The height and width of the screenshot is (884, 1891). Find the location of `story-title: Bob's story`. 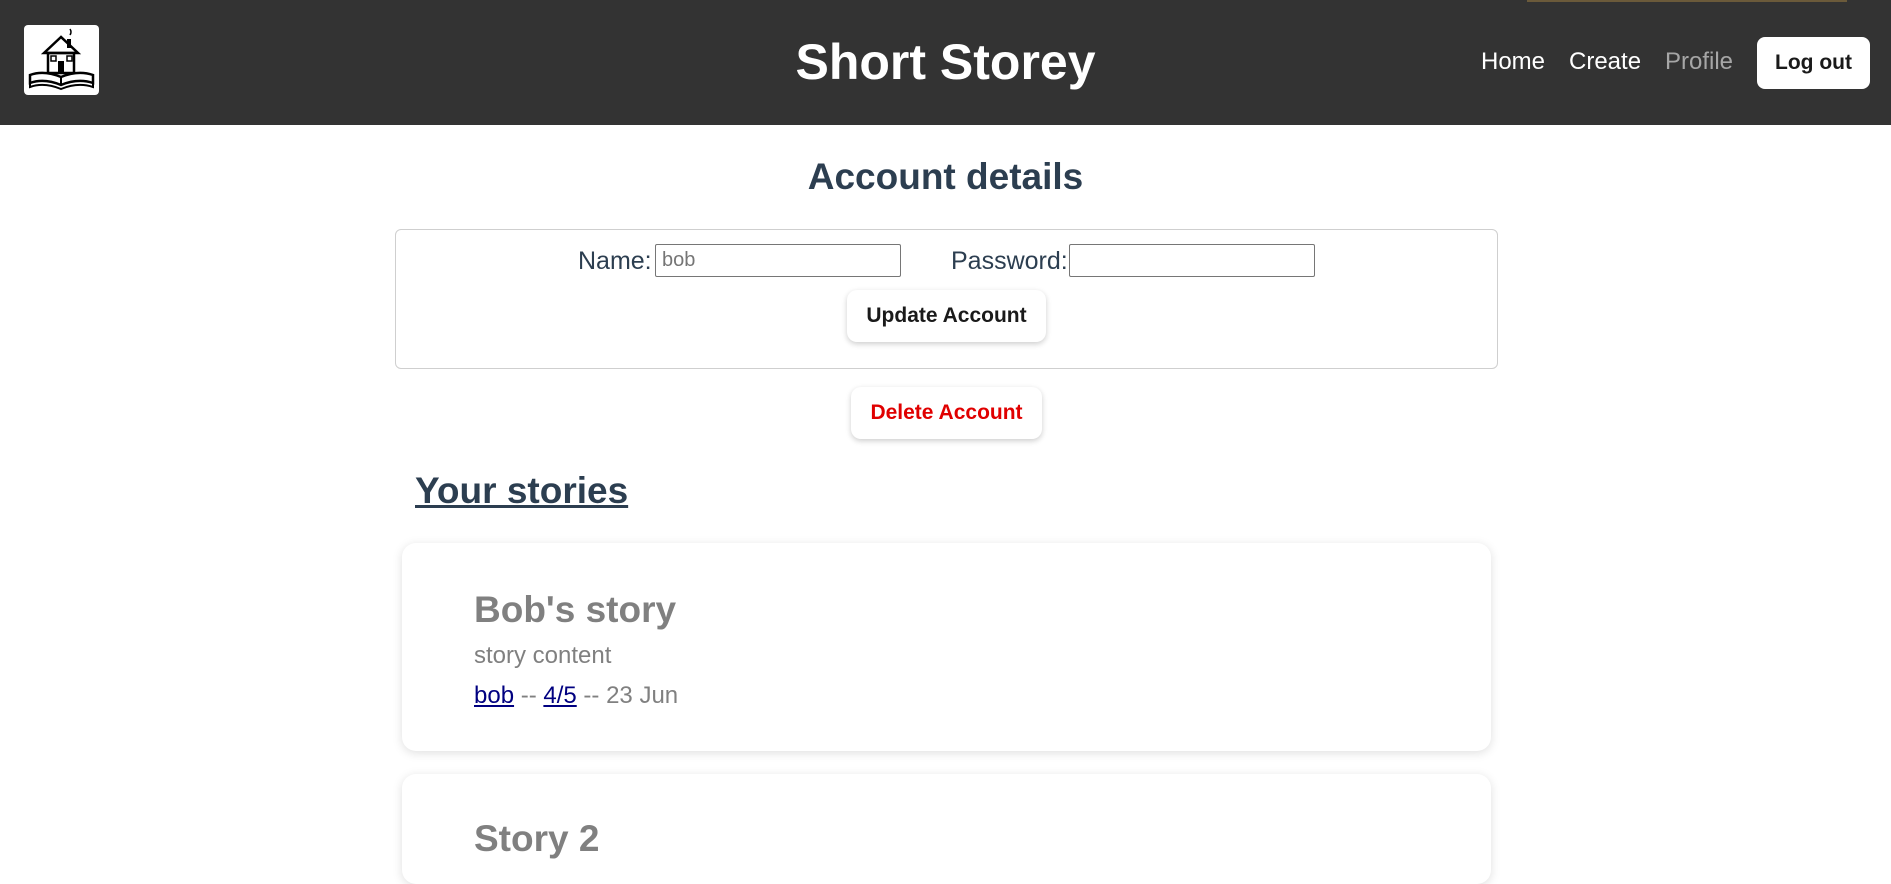

story-title: Bob's story is located at coordinates (575, 610).